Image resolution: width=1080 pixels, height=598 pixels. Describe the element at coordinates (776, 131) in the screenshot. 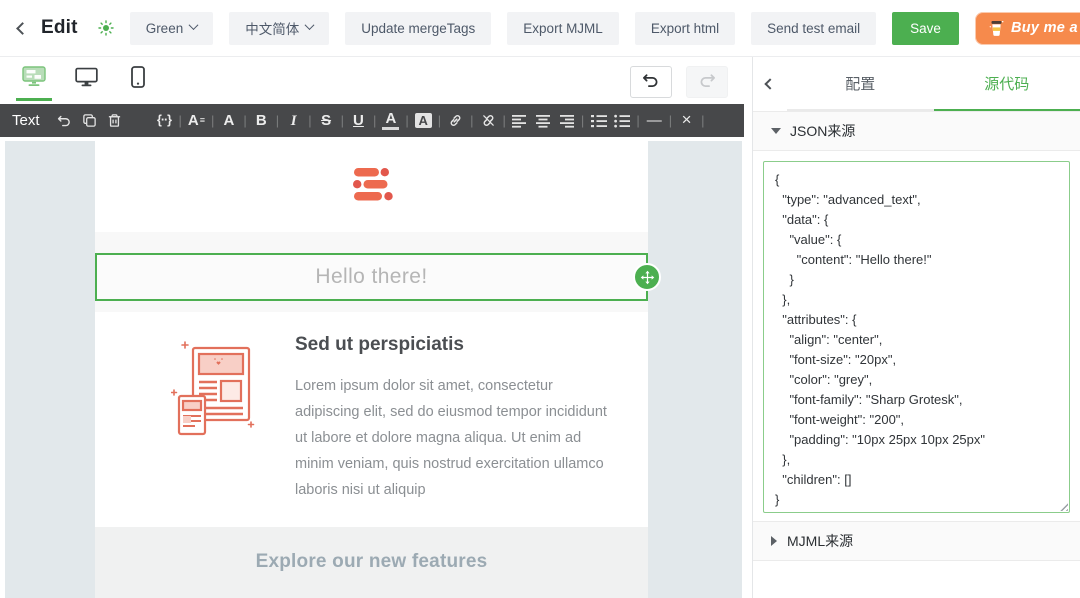

I see `caret-down-icon` at that location.